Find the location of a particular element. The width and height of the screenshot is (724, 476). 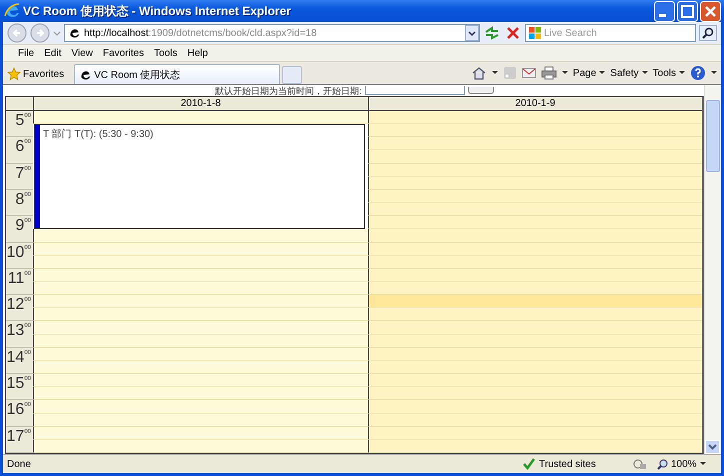

menu-item: File is located at coordinates (26, 53).